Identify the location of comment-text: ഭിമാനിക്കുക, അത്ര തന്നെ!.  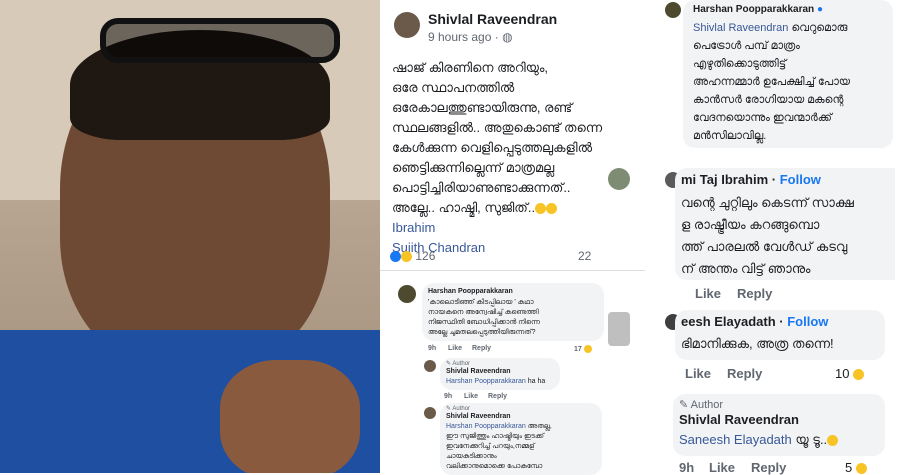
(757, 343).